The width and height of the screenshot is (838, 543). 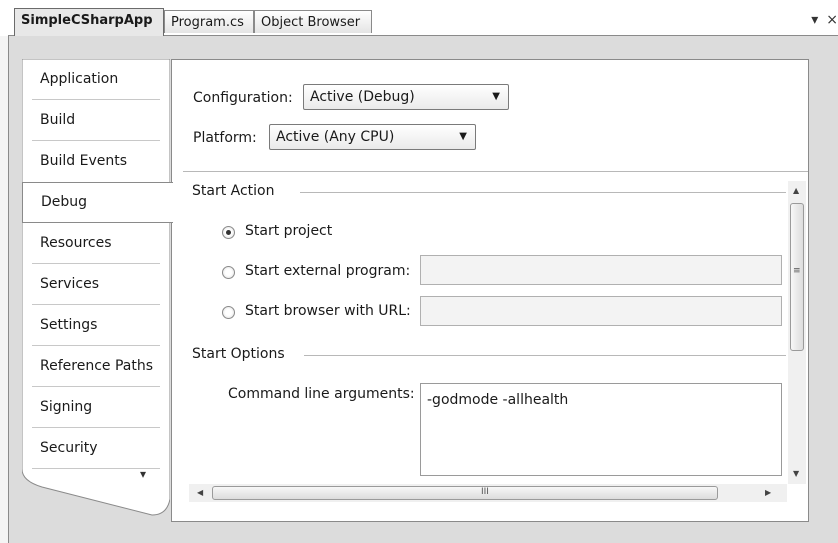 What do you see at coordinates (238, 354) in the screenshot?
I see `start-options-title: Start Options` at bounding box center [238, 354].